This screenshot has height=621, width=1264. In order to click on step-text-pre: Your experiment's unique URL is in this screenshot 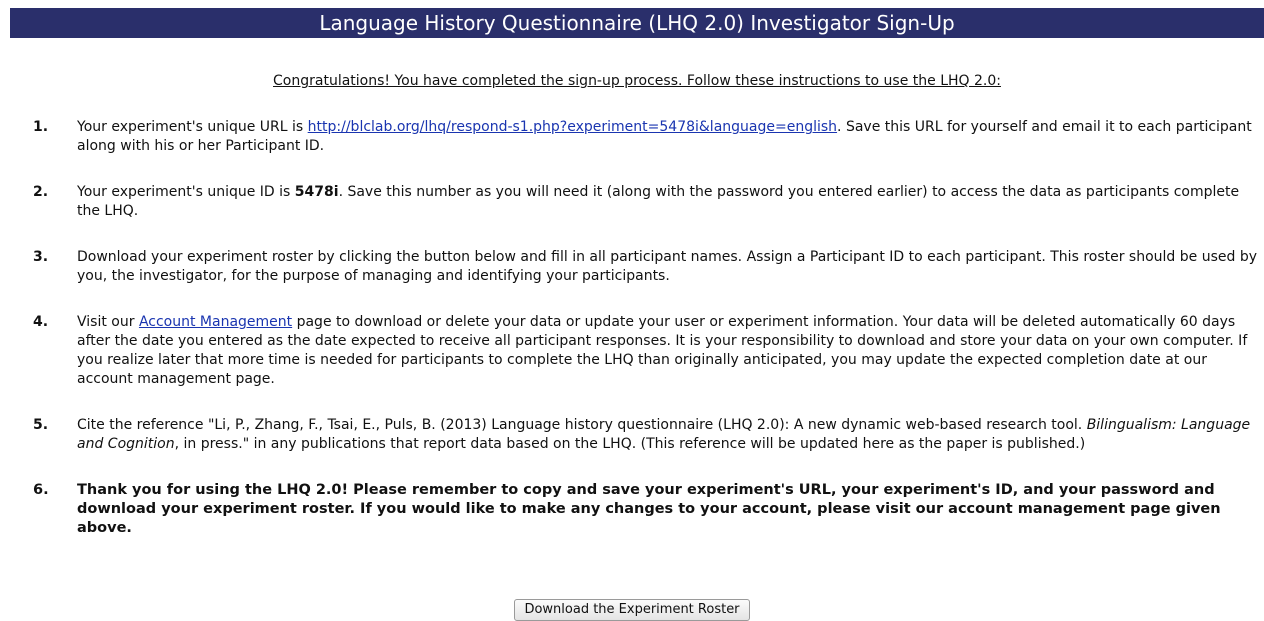, I will do `click(192, 127)`.